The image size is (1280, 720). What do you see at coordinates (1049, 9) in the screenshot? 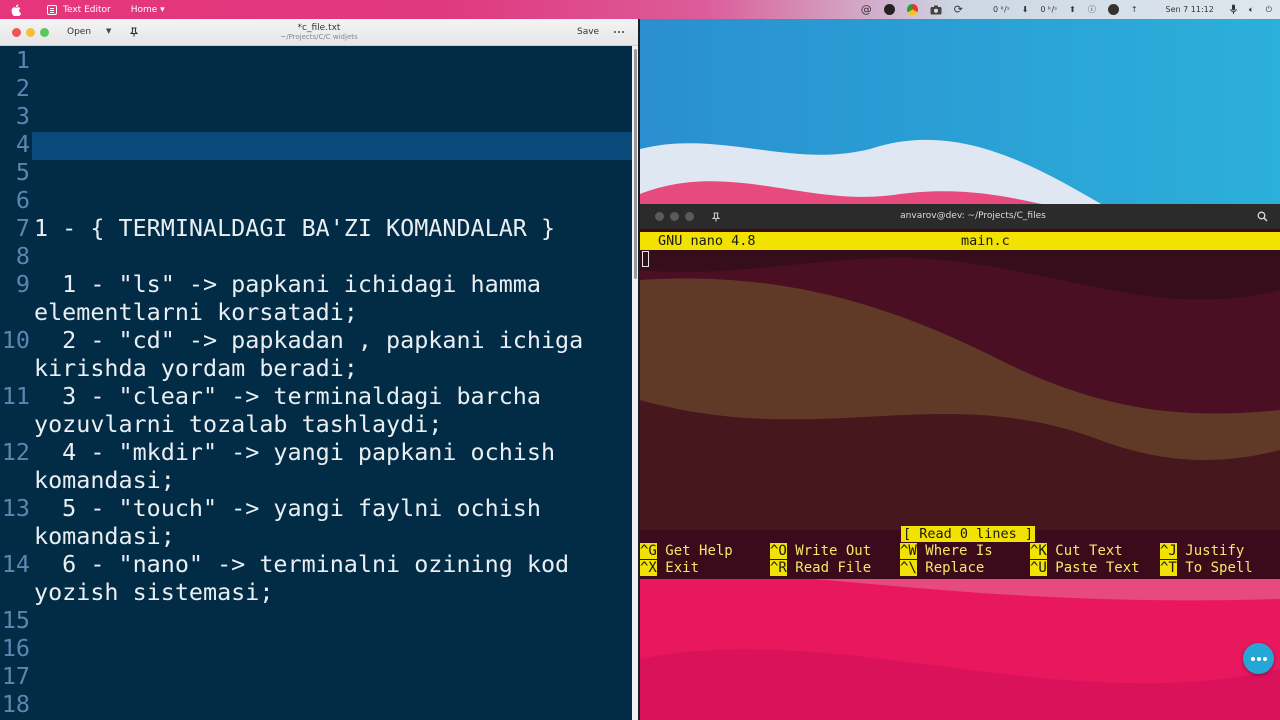
I see `net-upload-rate: 0 ᵏ/ˢ` at bounding box center [1049, 9].